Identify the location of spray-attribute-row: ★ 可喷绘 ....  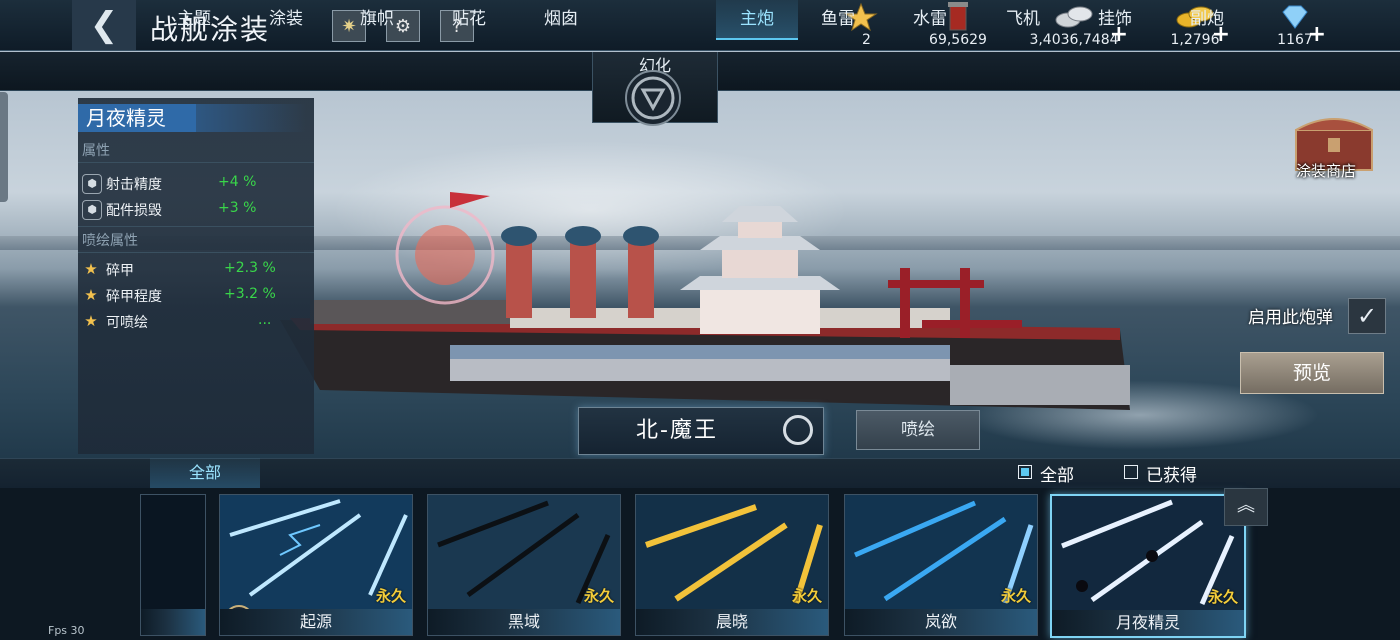
(196, 322).